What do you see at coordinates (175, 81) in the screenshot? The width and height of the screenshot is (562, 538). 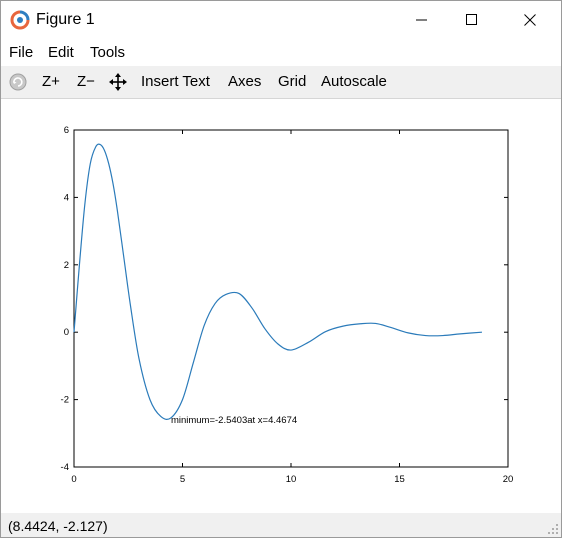 I see `insert-text-button: Insert Text` at bounding box center [175, 81].